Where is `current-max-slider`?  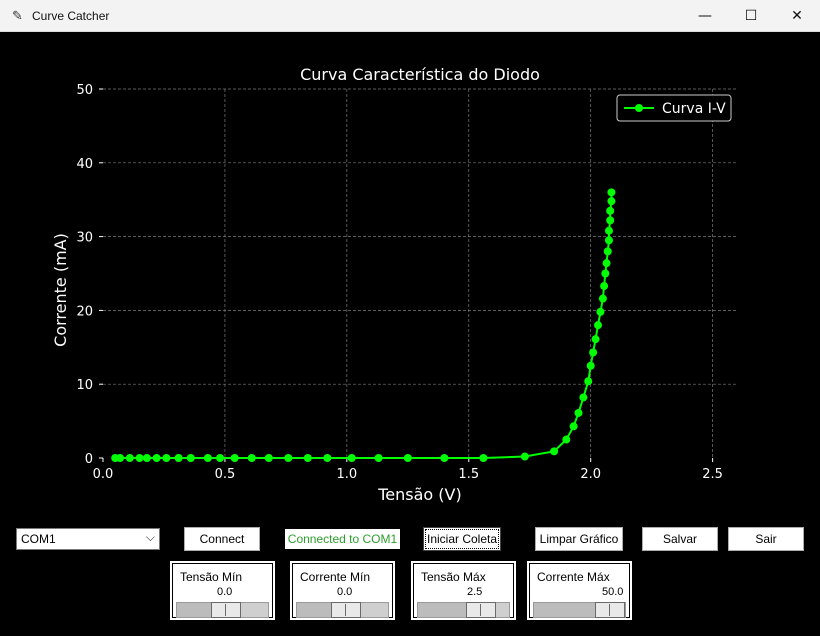
current-max-slider is located at coordinates (579, 610).